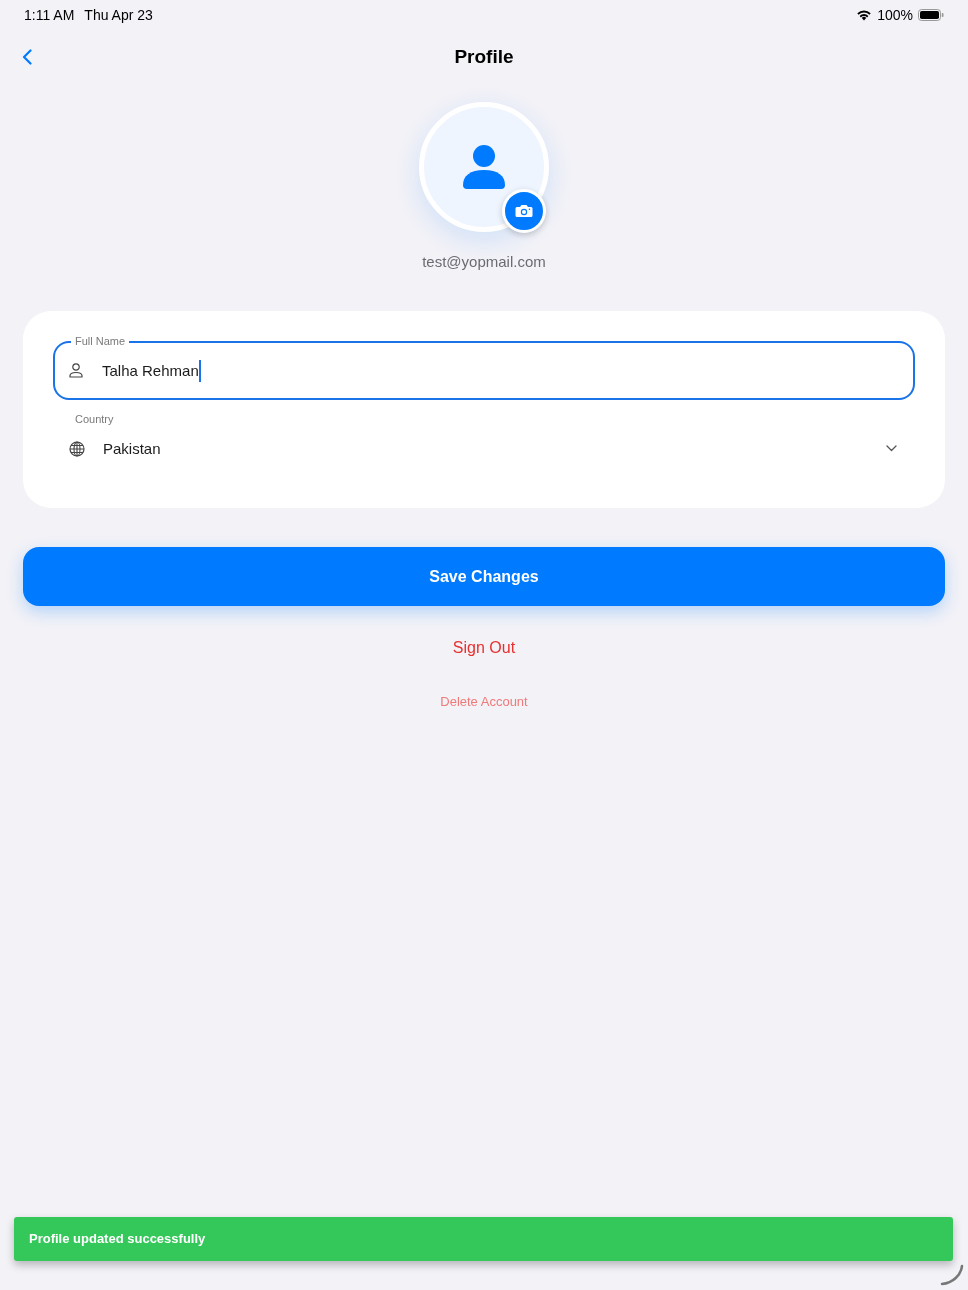  What do you see at coordinates (895, 15) in the screenshot?
I see `battery-percentage: 100%` at bounding box center [895, 15].